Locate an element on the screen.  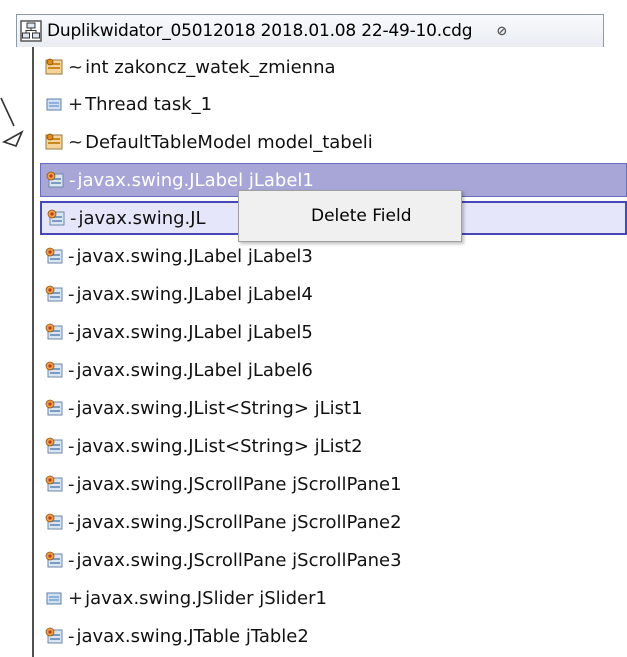
field-row: - javax.swing.JLabel jLabel4 is located at coordinates (333, 294).